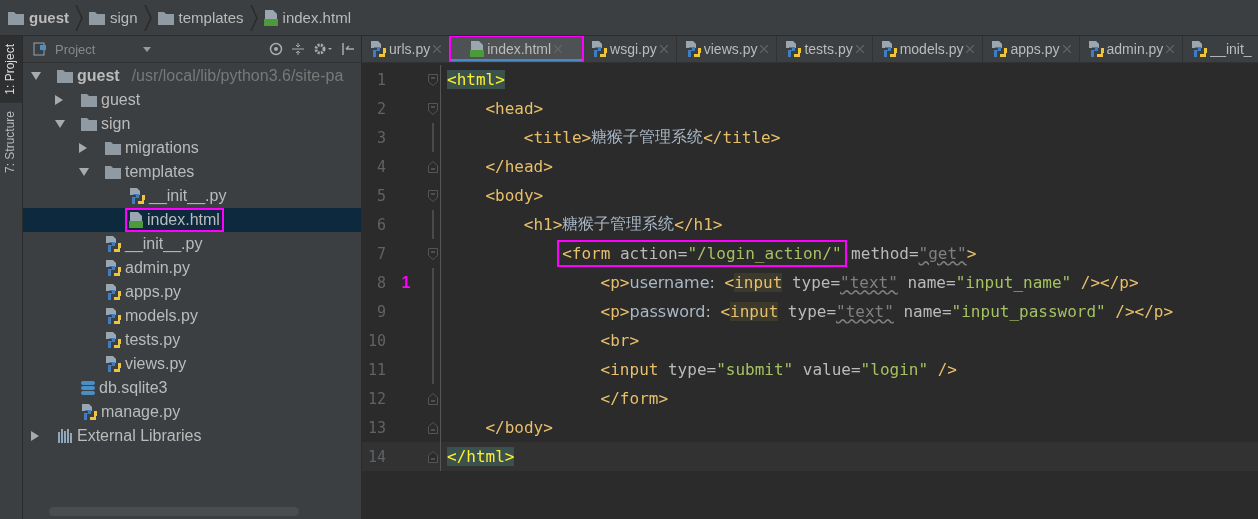 The width and height of the screenshot is (1258, 519). What do you see at coordinates (192, 340) in the screenshot?
I see `tree-row: tests.py` at bounding box center [192, 340].